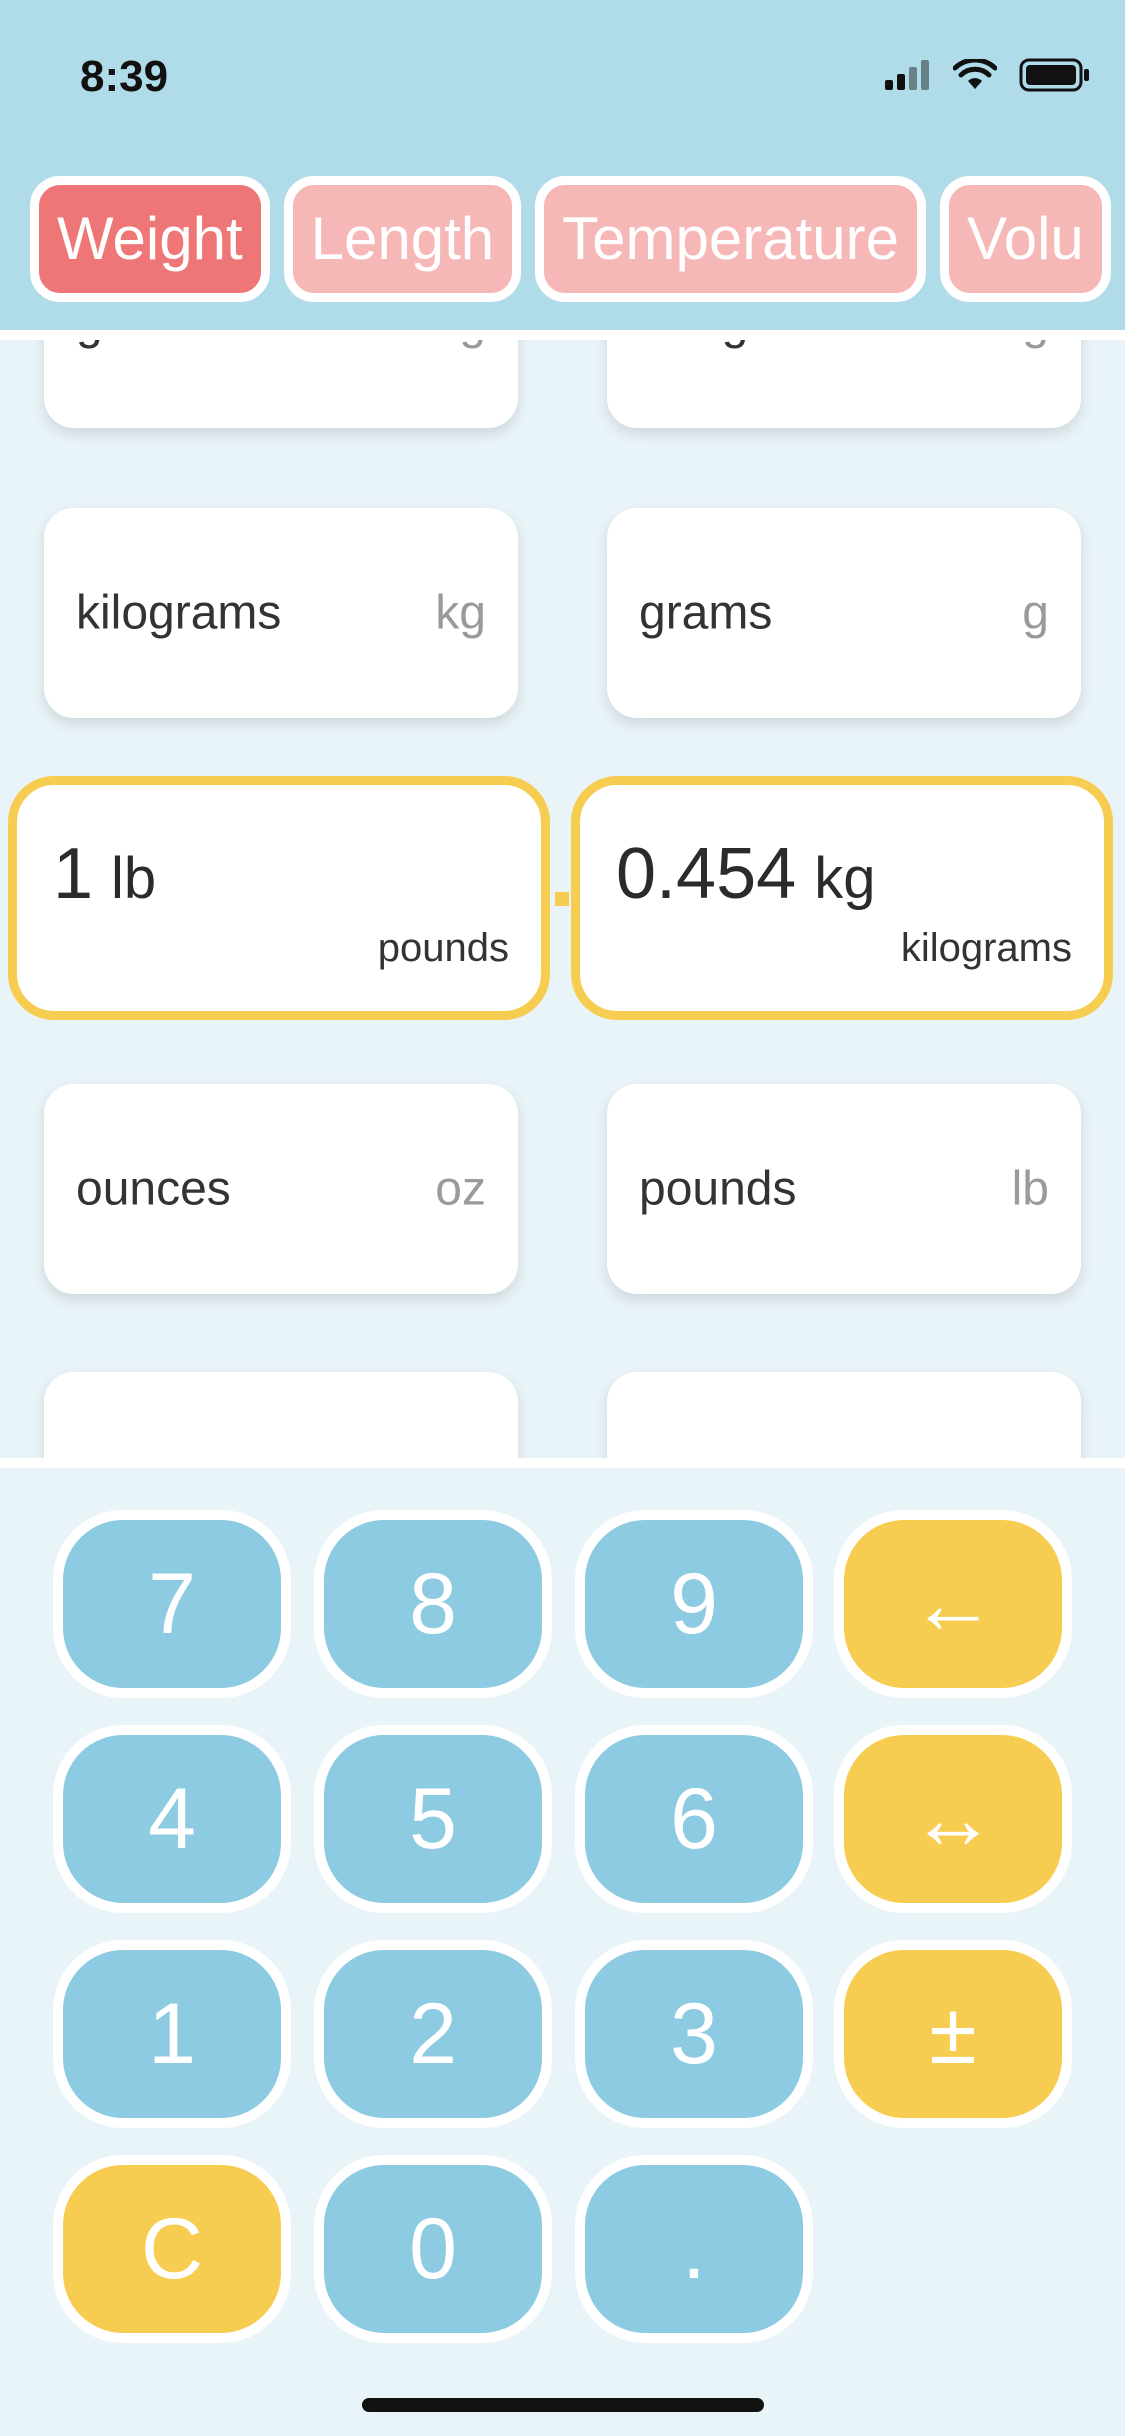 The width and height of the screenshot is (1125, 2436). What do you see at coordinates (172, 2034) in the screenshot?
I see `key-1: 1` at bounding box center [172, 2034].